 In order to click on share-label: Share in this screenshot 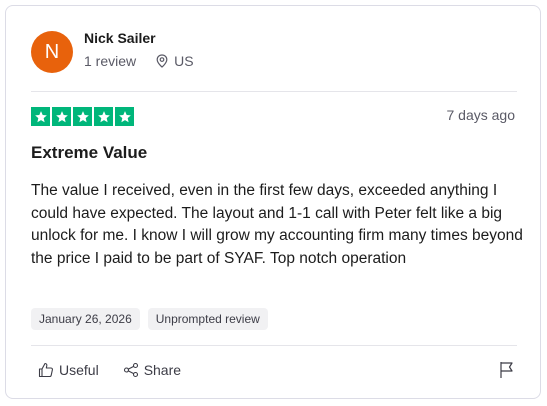, I will do `click(162, 370)`.